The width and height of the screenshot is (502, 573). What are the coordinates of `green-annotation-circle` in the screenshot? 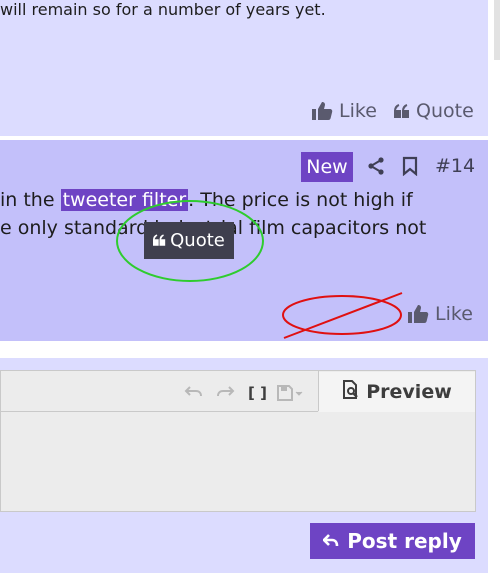 It's located at (190, 241).